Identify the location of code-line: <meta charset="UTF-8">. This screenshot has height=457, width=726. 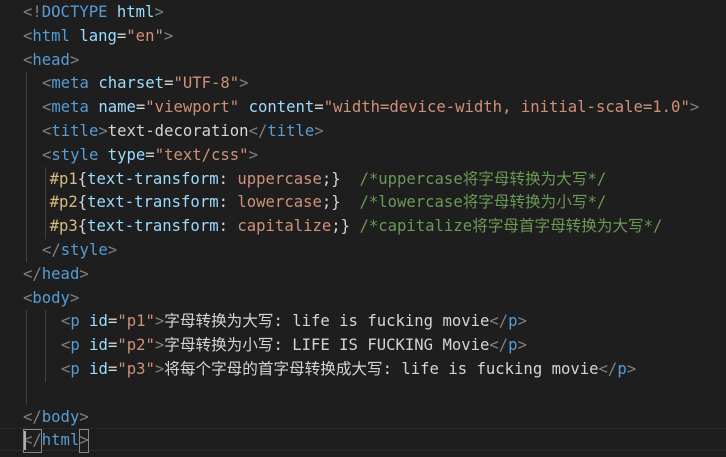
(363, 84).